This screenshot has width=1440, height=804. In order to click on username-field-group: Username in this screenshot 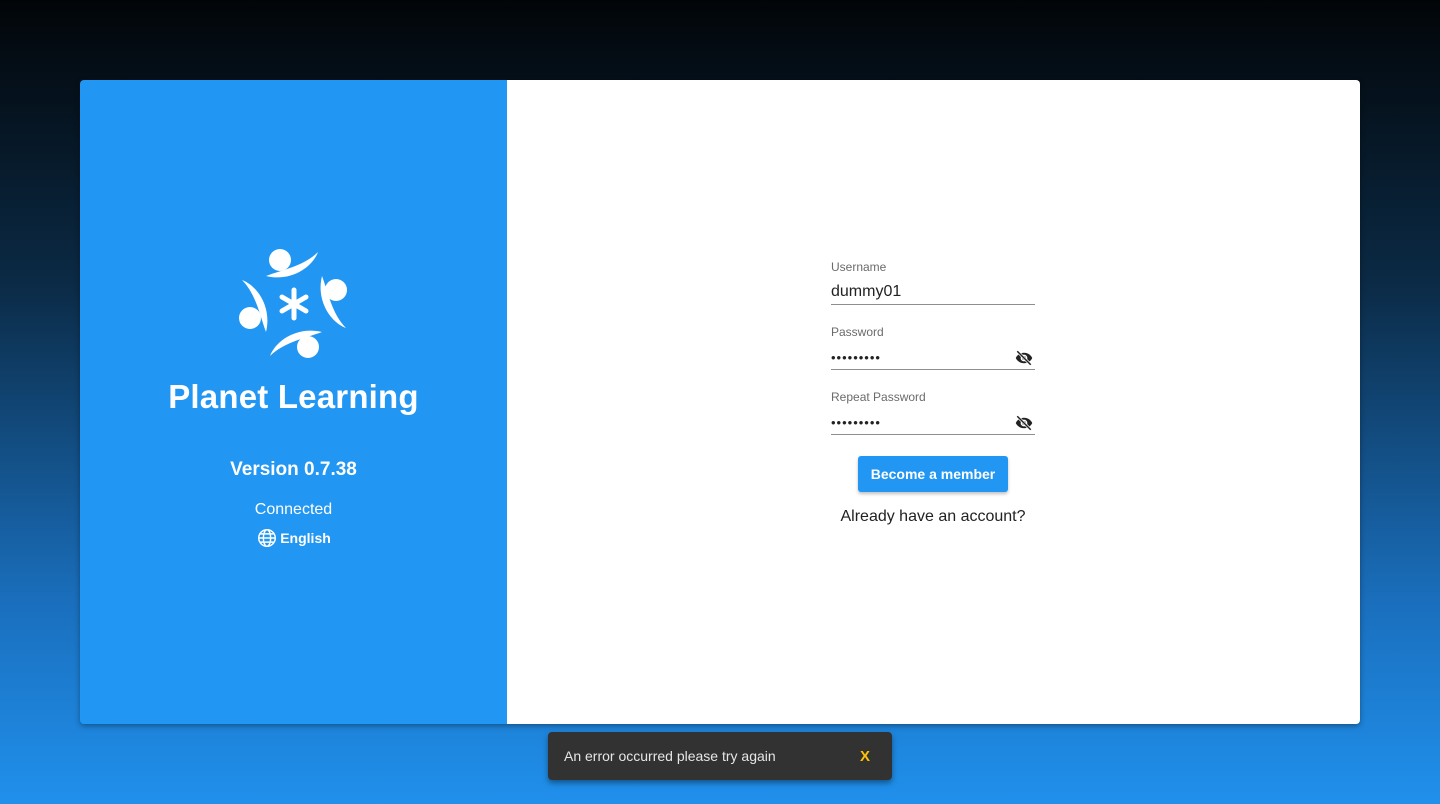, I will do `click(933, 292)`.